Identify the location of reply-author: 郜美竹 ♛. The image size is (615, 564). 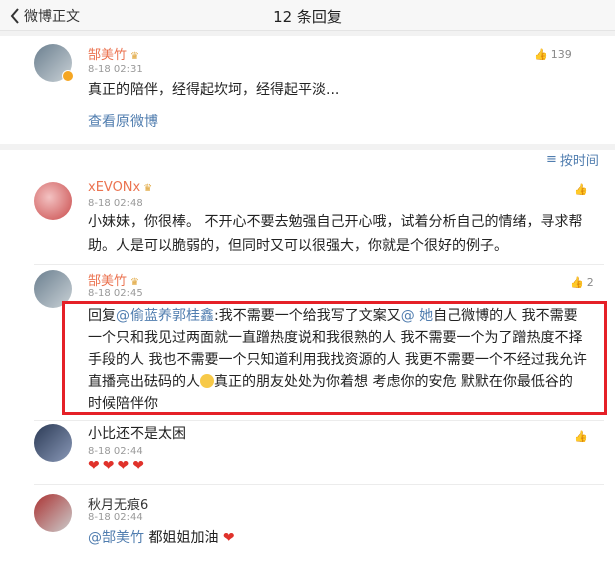
(113, 279).